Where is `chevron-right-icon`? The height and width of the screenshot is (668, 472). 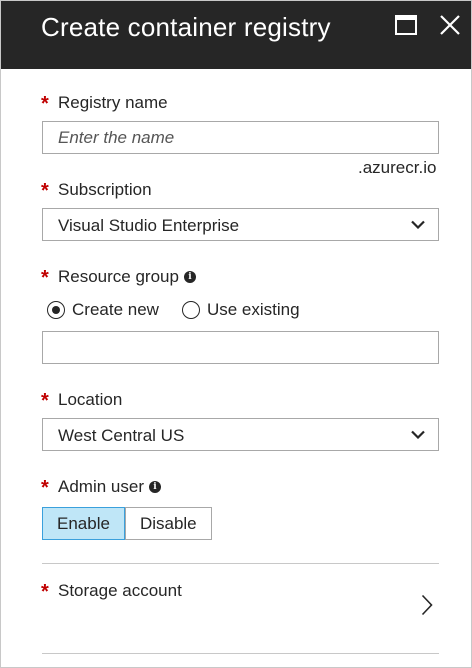 chevron-right-icon is located at coordinates (427, 605).